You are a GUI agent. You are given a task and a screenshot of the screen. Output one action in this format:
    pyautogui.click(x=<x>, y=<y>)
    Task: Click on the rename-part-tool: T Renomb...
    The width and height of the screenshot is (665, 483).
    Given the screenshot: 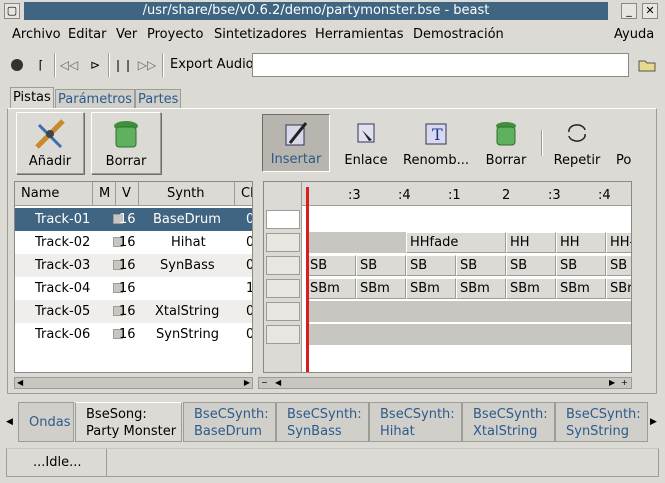 What is the action you would take?
    pyautogui.click(x=436, y=143)
    